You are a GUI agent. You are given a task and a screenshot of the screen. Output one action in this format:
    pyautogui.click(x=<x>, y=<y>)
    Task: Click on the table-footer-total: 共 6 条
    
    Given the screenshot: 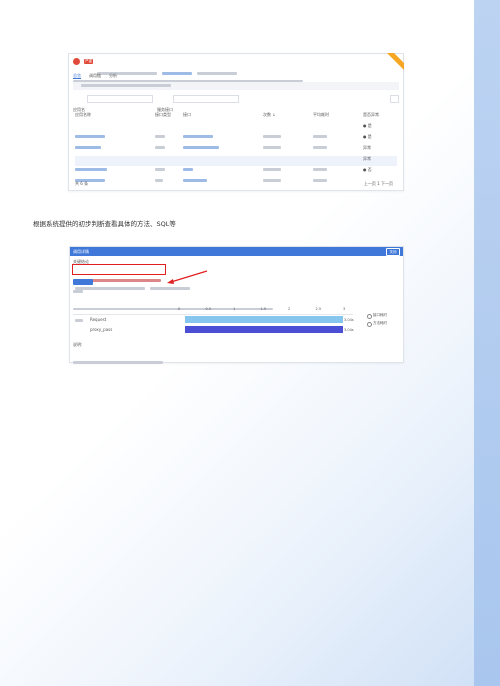 What is the action you would take?
    pyautogui.click(x=82, y=183)
    